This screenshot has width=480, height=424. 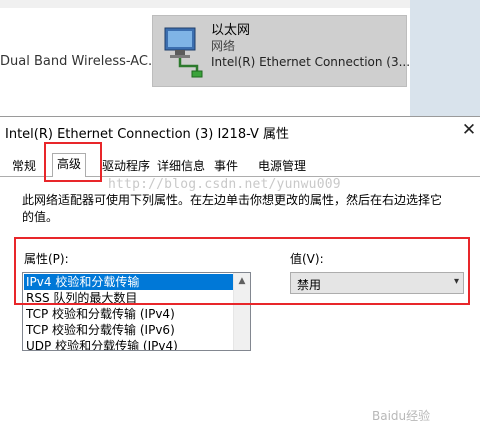 What do you see at coordinates (401, 416) in the screenshot?
I see `corner-watermark: Baidu经验` at bounding box center [401, 416].